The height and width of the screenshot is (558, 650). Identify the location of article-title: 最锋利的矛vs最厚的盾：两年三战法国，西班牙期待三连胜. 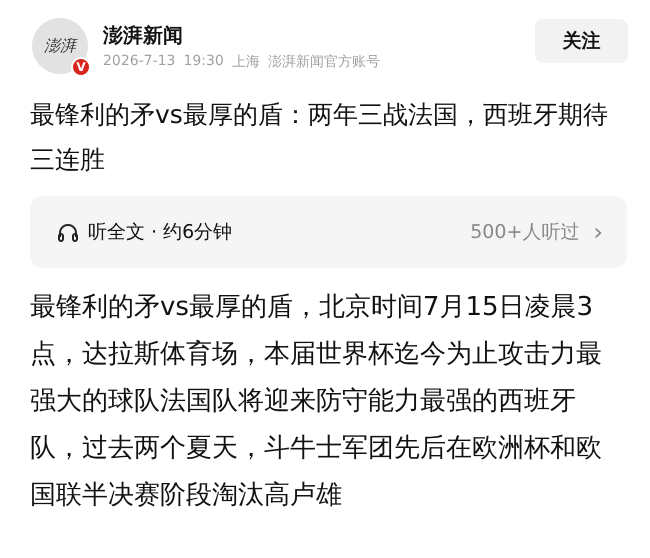
(319, 137).